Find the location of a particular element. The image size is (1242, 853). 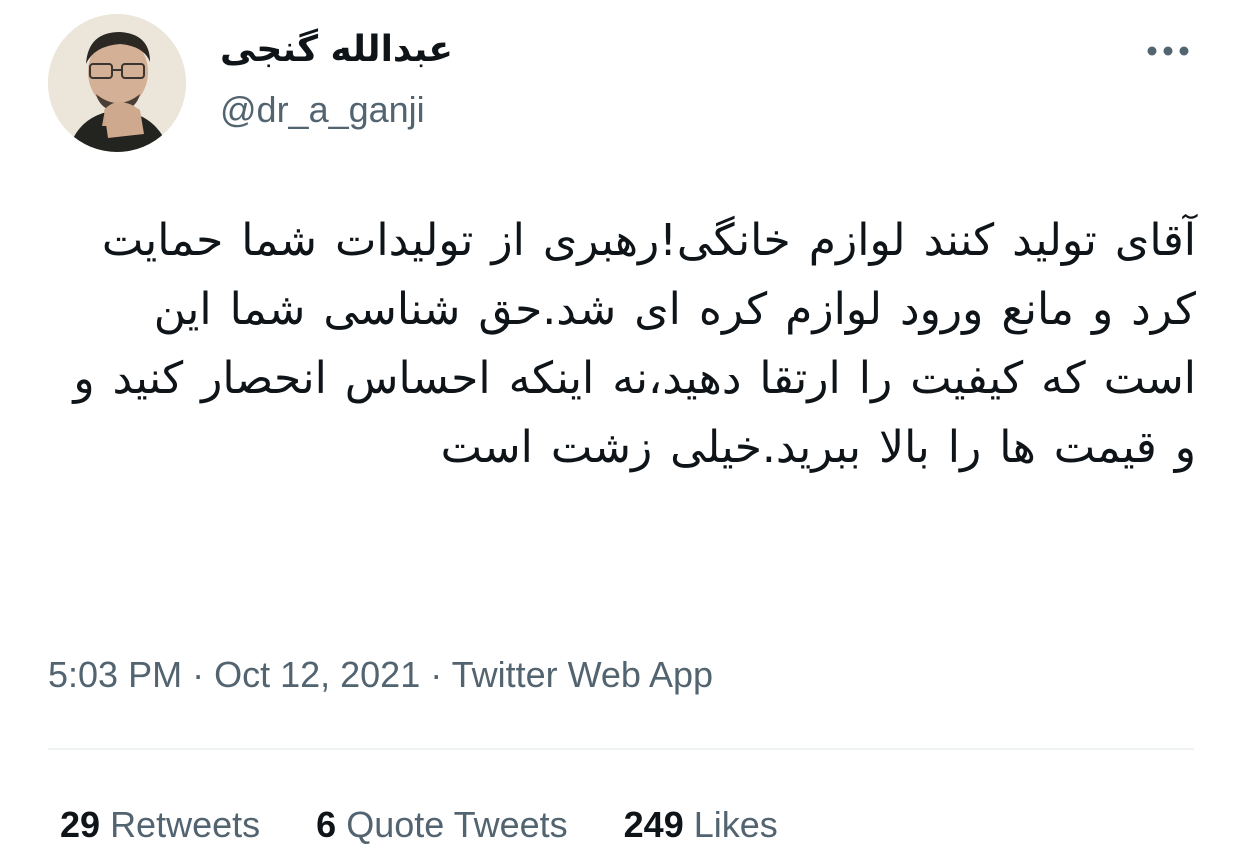

author-avatar is located at coordinates (117, 83).